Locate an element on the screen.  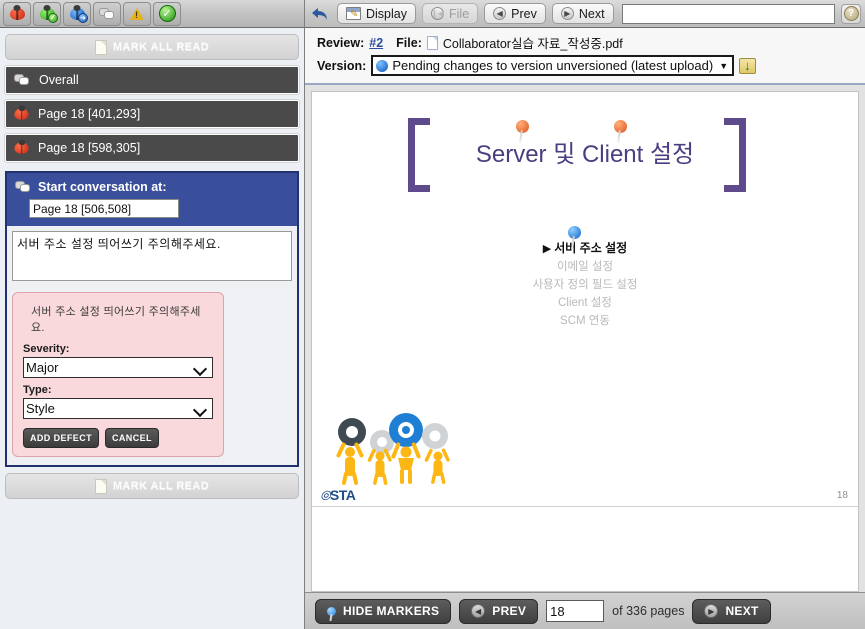
slide-title: Server 및 Client 설정 is located at coordinates (585, 154).